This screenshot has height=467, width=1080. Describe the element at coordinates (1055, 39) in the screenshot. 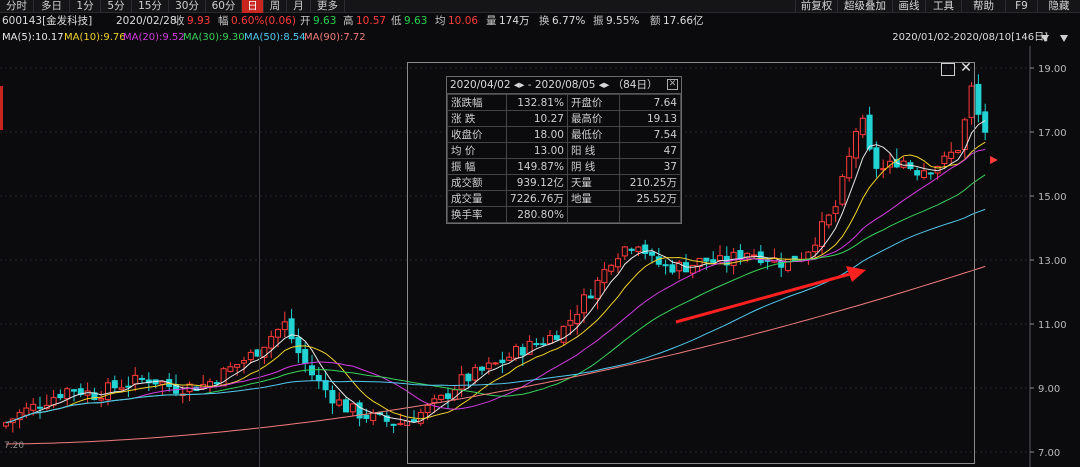

I see `range-dropdown-icon` at that location.